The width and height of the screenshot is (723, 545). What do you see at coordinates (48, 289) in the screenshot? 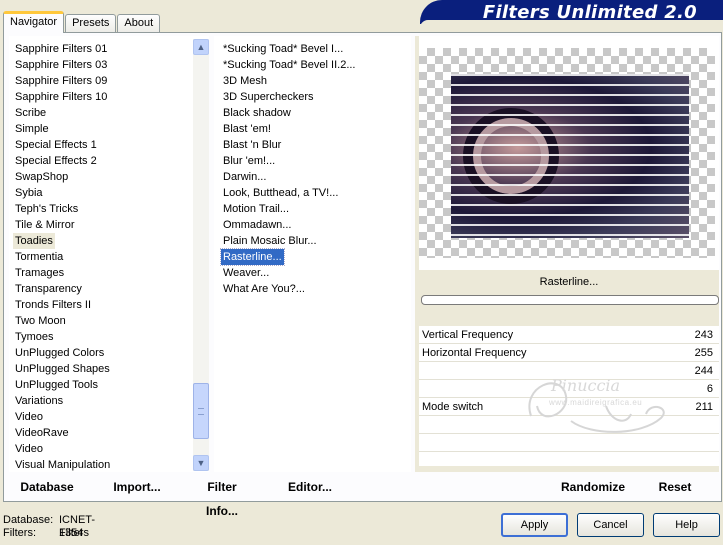
I see `category-item: Transparency` at bounding box center [48, 289].